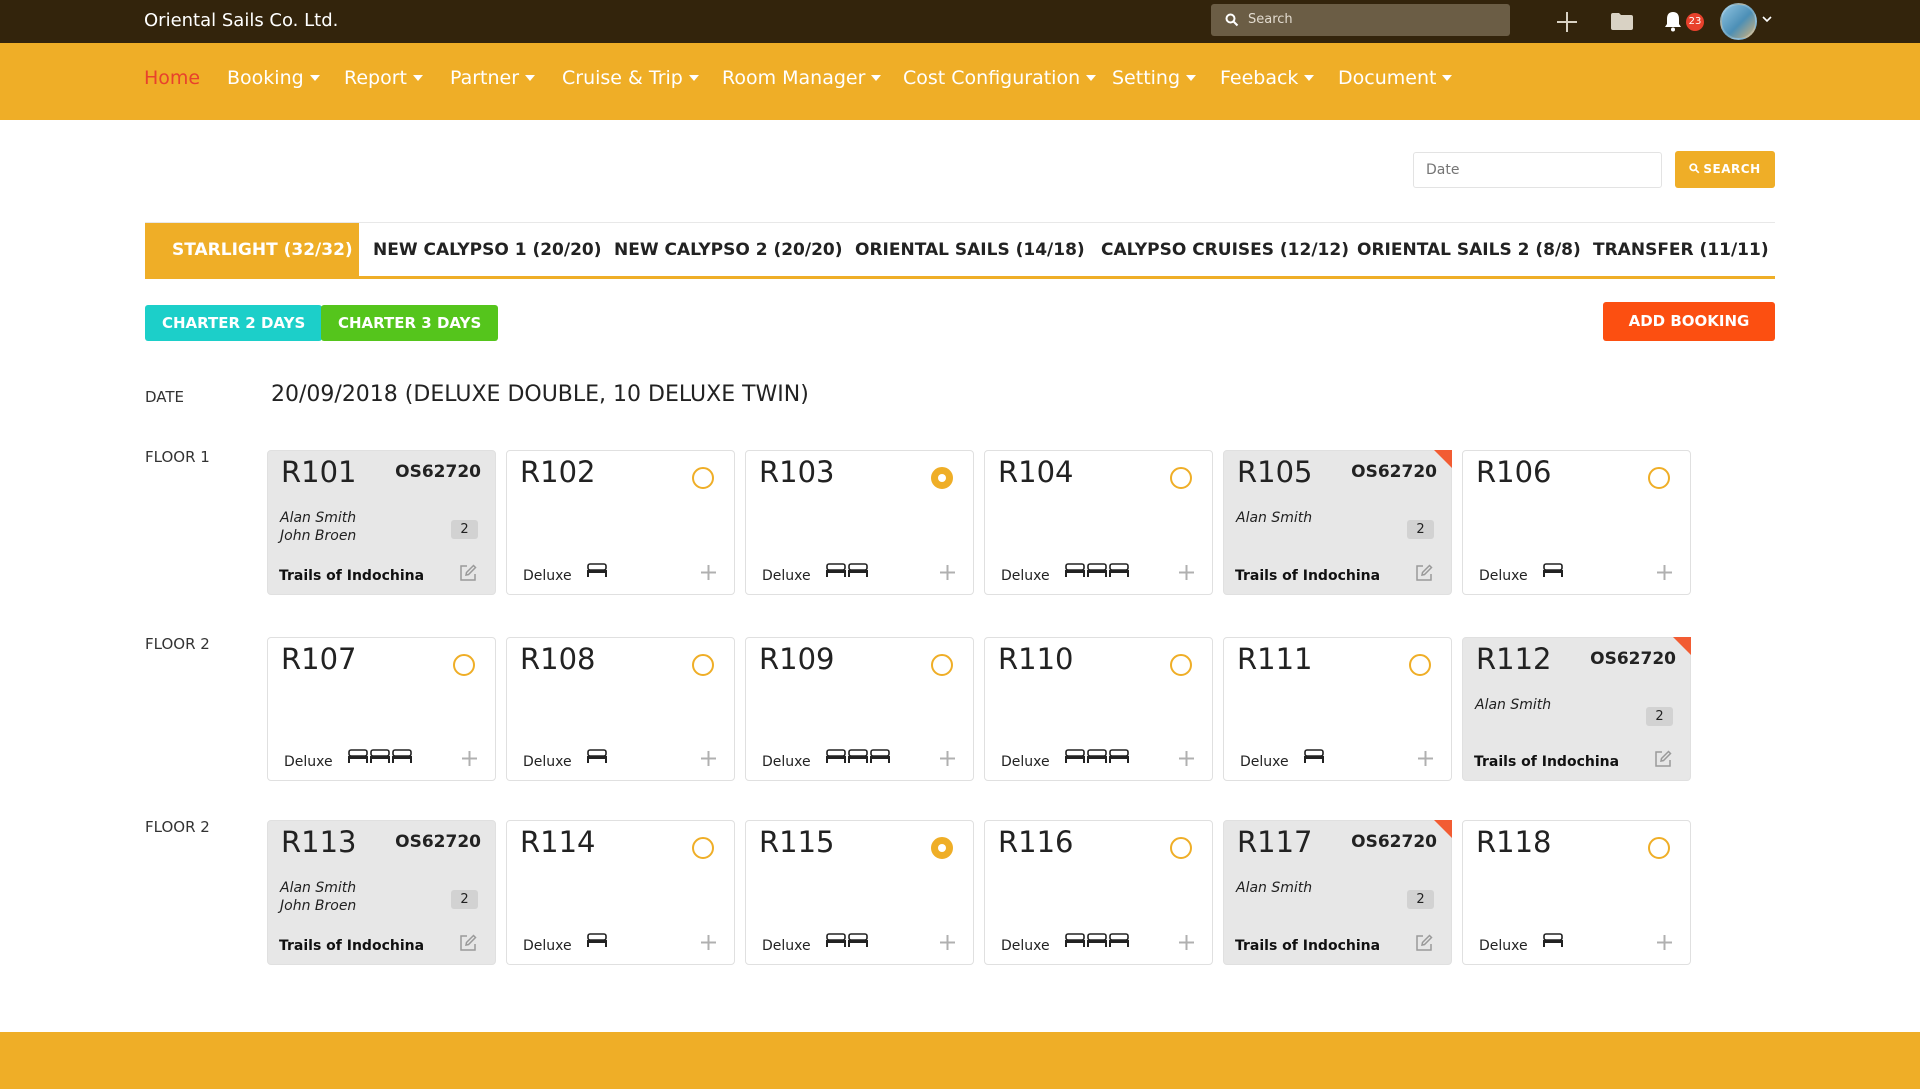  I want to click on tab-starlight: STARLIGHT (32/32), so click(252, 250).